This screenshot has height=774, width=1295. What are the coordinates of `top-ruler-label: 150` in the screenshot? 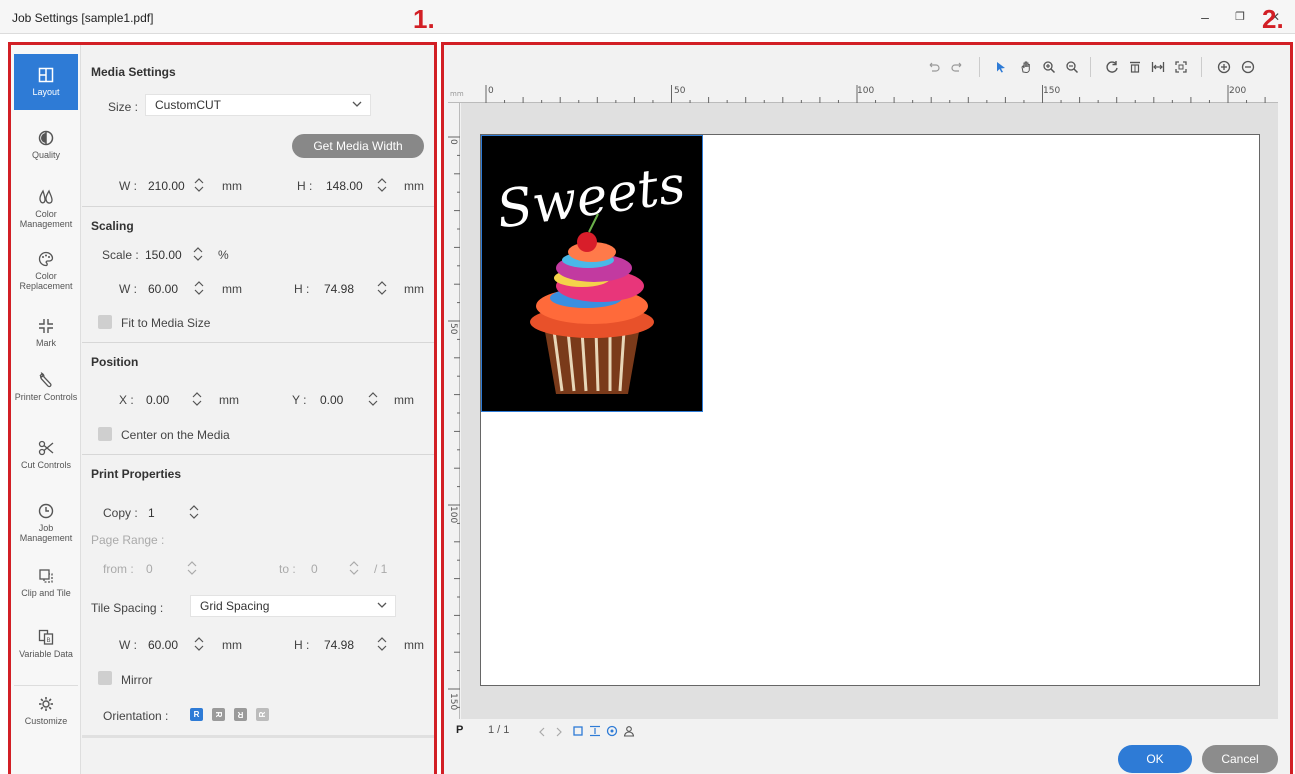 It's located at (1052, 91).